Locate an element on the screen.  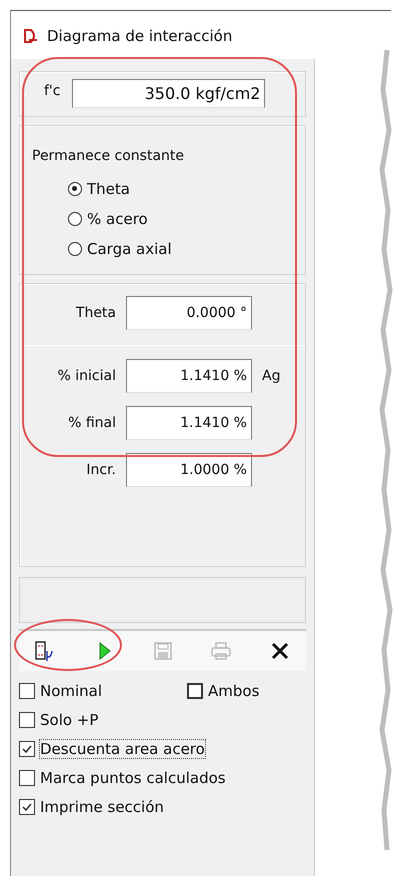
checkbox-option: Solo +P is located at coordinates (162, 720).